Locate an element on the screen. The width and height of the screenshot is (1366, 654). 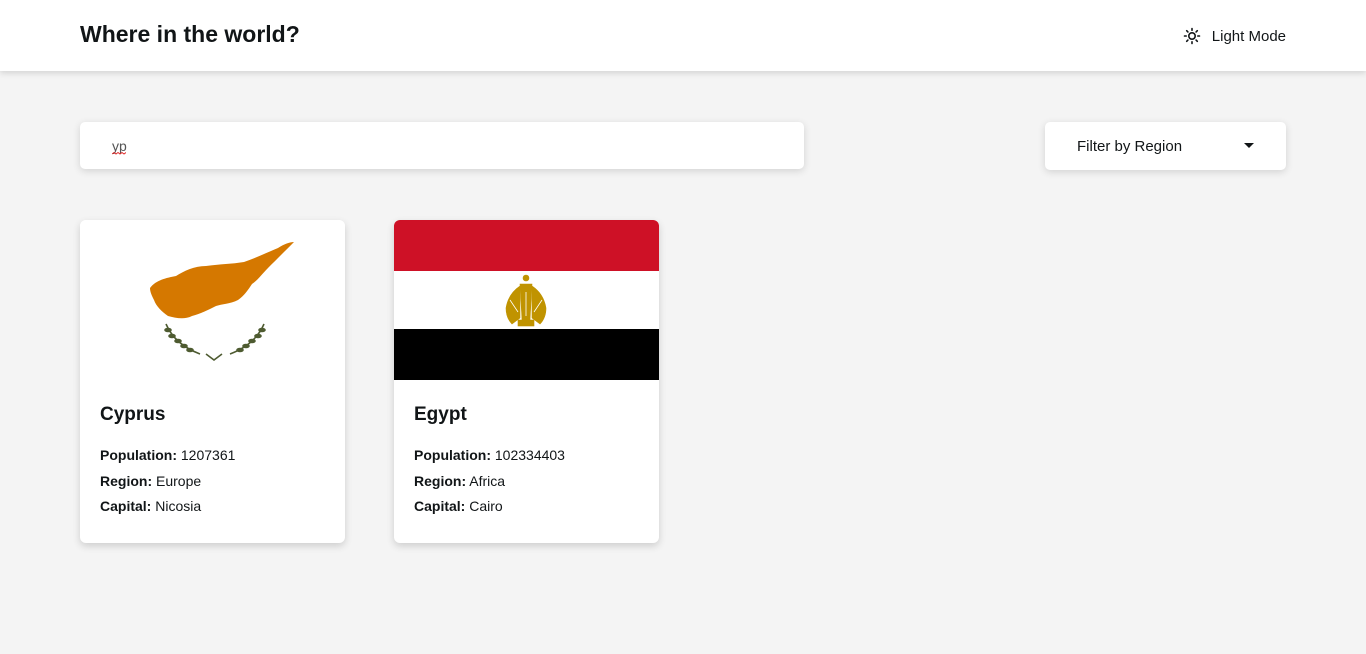
cyprus-flag is located at coordinates (212, 300).